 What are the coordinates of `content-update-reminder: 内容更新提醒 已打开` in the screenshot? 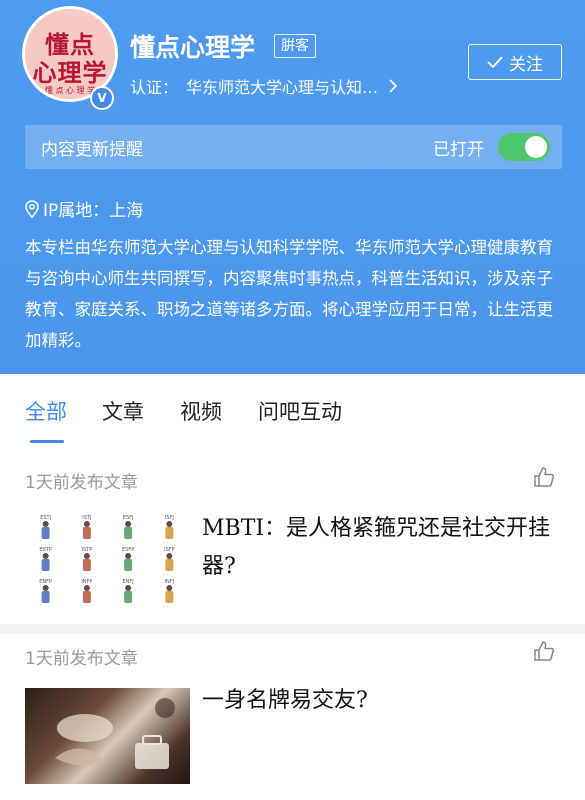 It's located at (293, 147).